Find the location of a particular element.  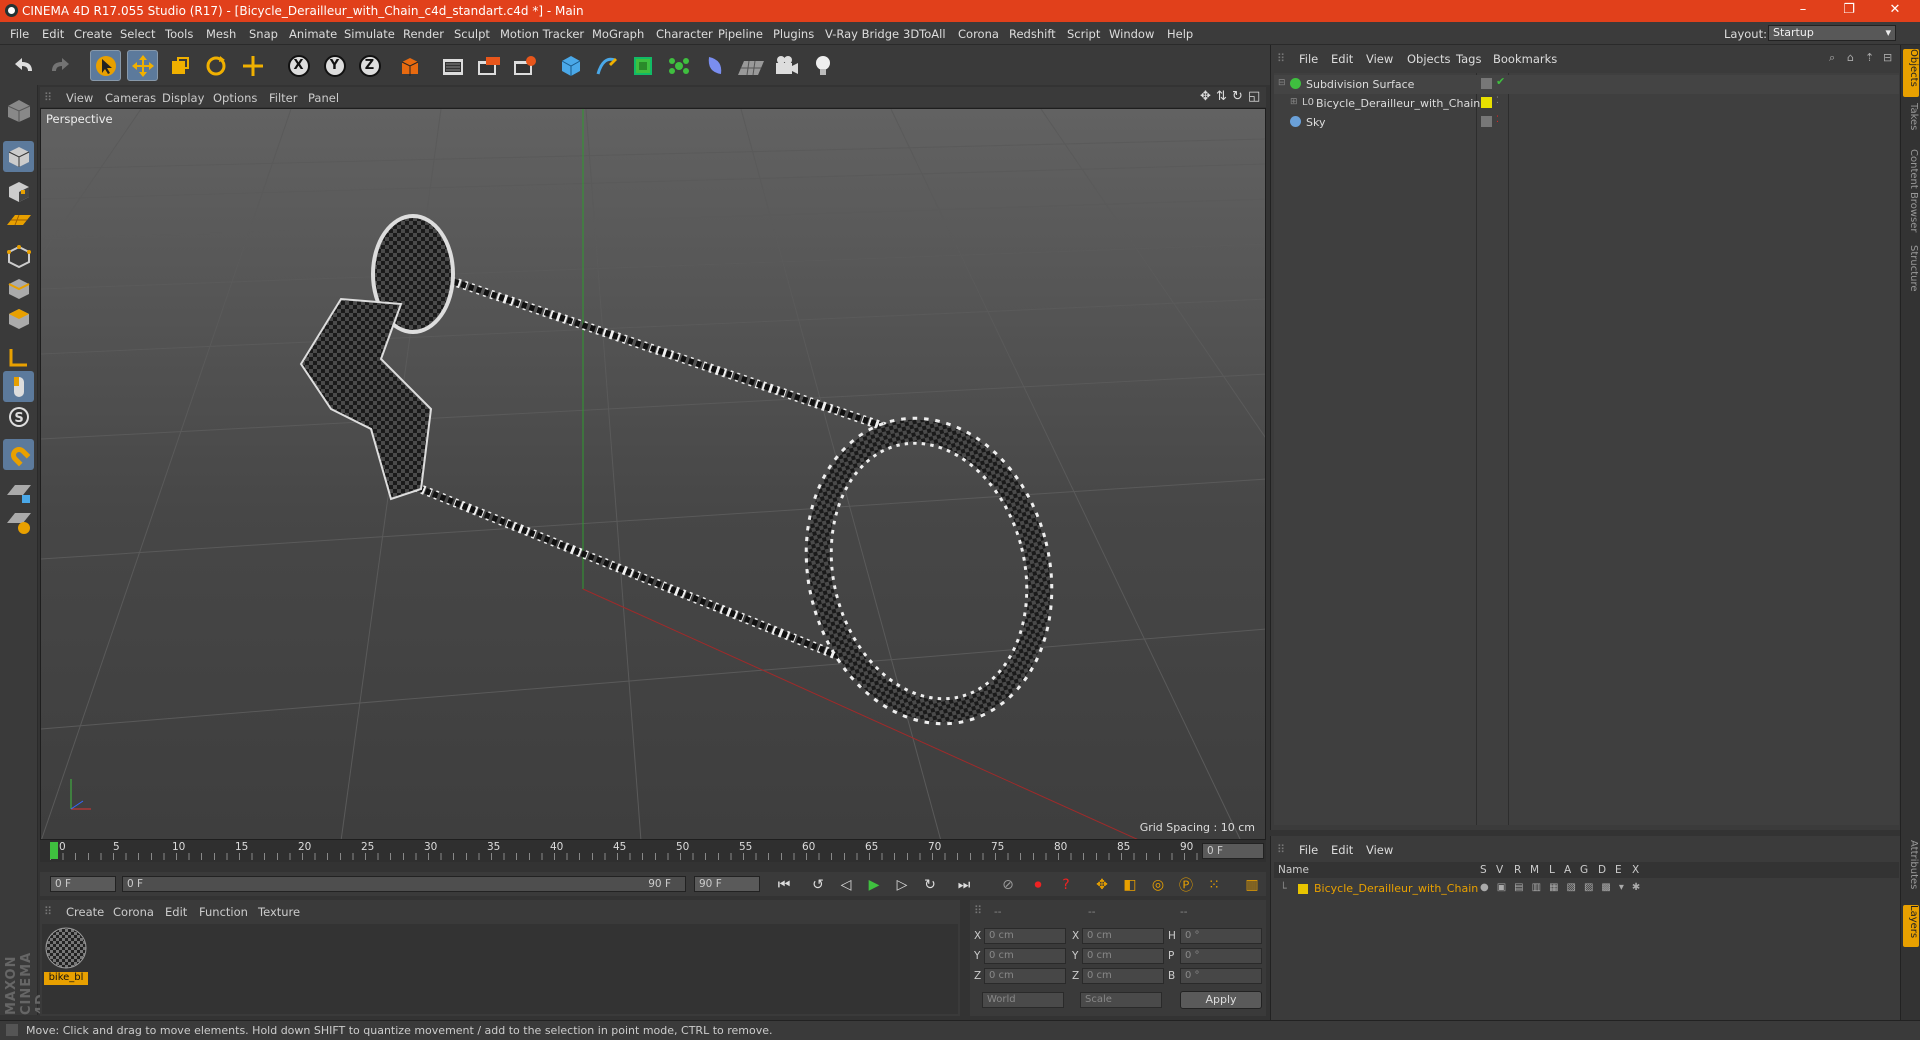

snap-enable-icon is located at coordinates (18, 492).